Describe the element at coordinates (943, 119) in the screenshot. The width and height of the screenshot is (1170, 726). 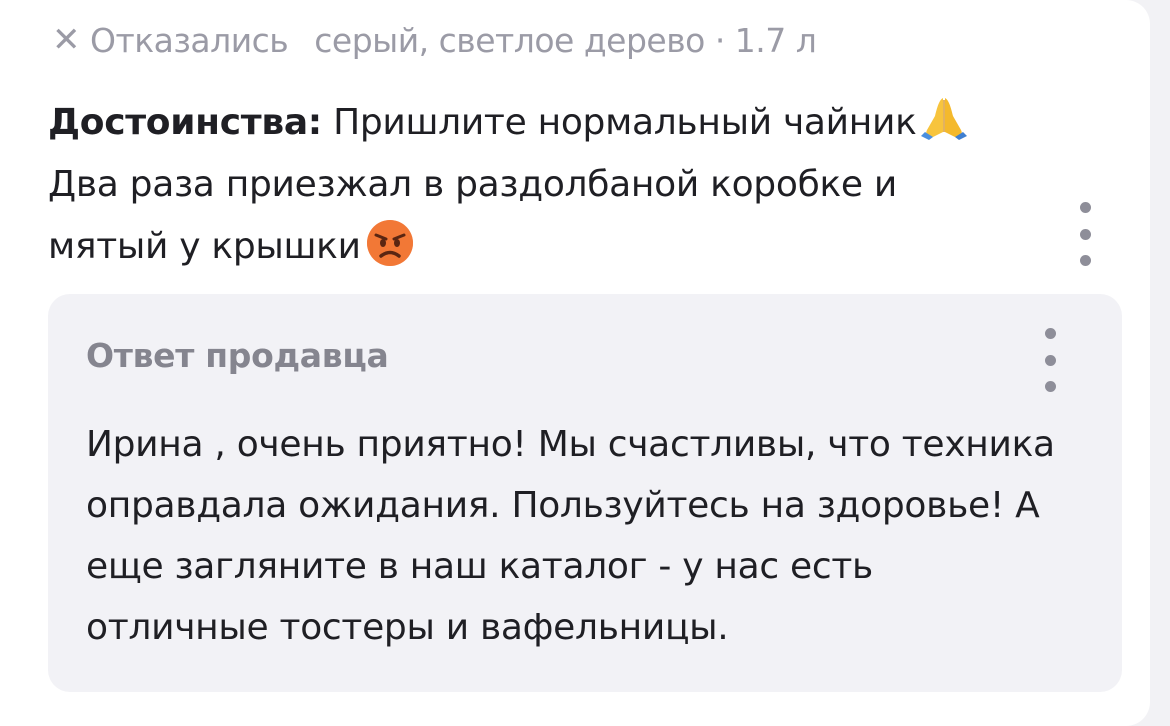
I see `folded-hands-emoji-icon` at that location.